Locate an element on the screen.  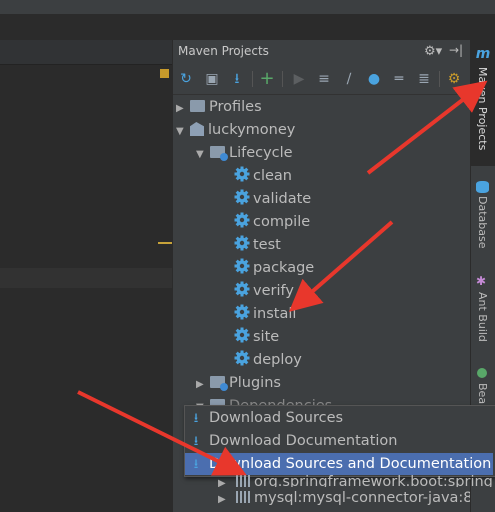
lifecycle-folder-icon is located at coordinates (219, 153).